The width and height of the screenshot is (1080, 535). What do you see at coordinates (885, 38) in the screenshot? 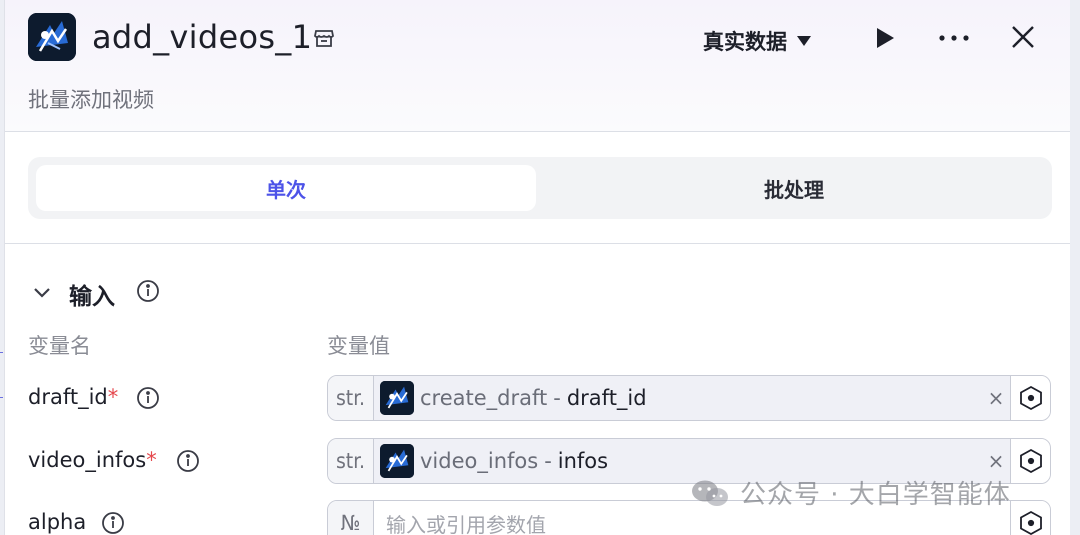
I see `run-button` at bounding box center [885, 38].